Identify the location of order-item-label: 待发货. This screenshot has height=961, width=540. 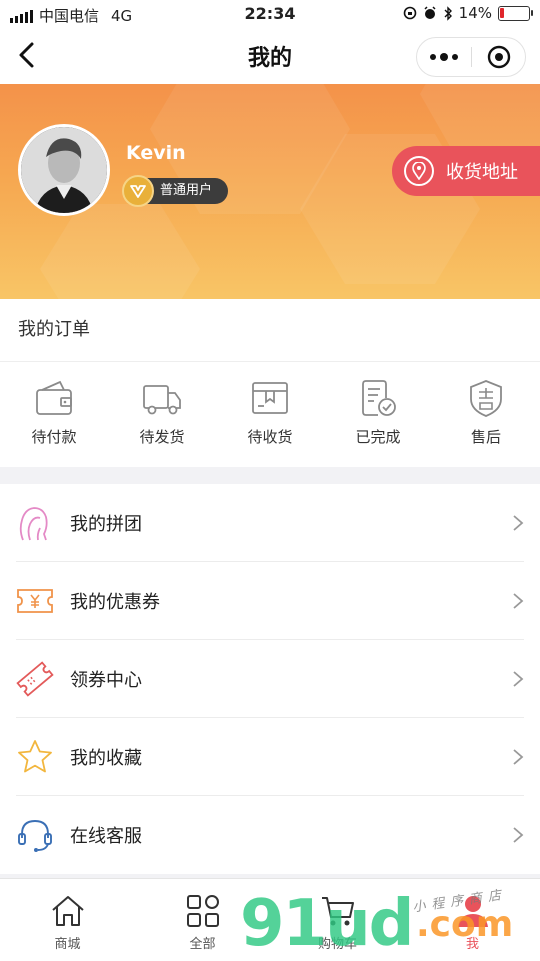
(162, 437).